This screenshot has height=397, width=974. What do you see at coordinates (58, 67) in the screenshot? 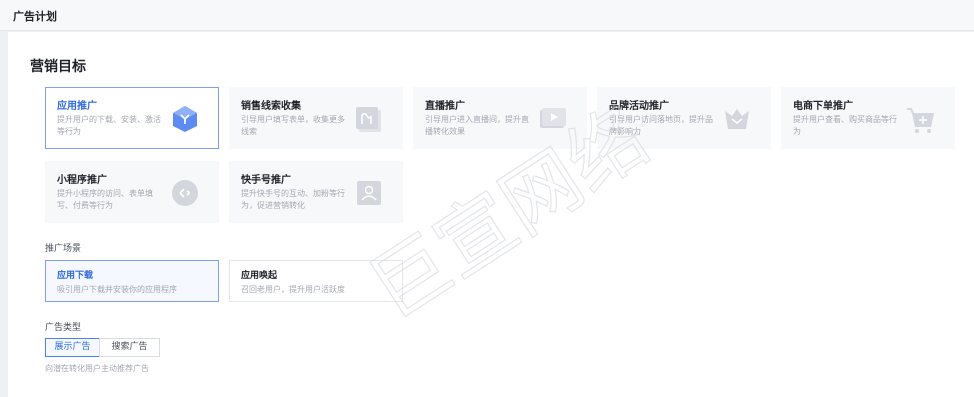
I see `section-title: 营销目标` at bounding box center [58, 67].